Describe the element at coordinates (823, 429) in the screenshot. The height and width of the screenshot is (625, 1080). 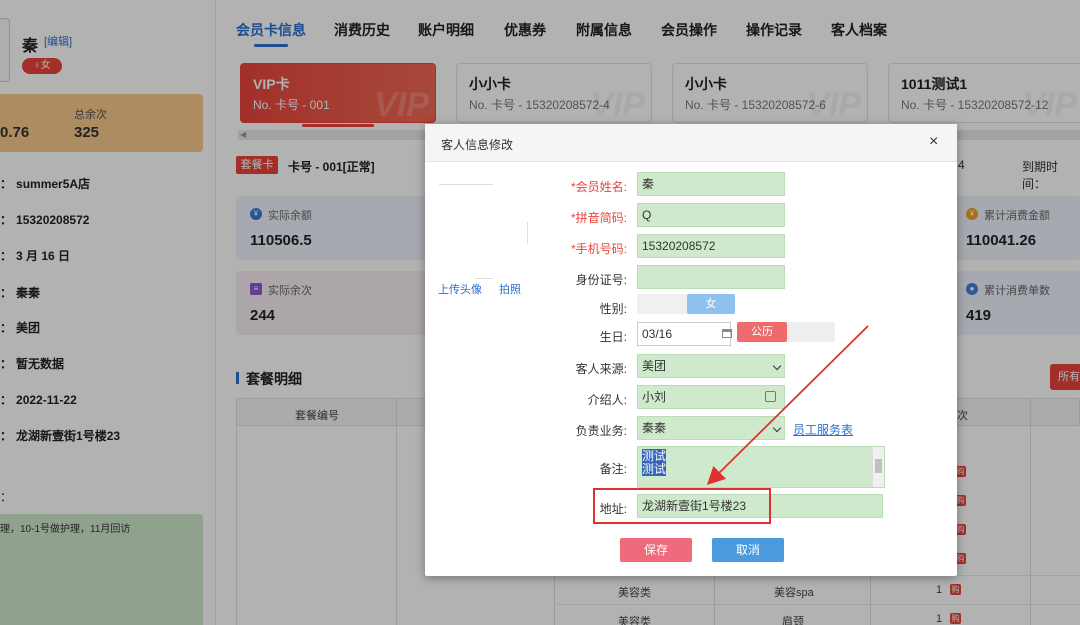
I see `staff-service-link: 员工服务表` at that location.